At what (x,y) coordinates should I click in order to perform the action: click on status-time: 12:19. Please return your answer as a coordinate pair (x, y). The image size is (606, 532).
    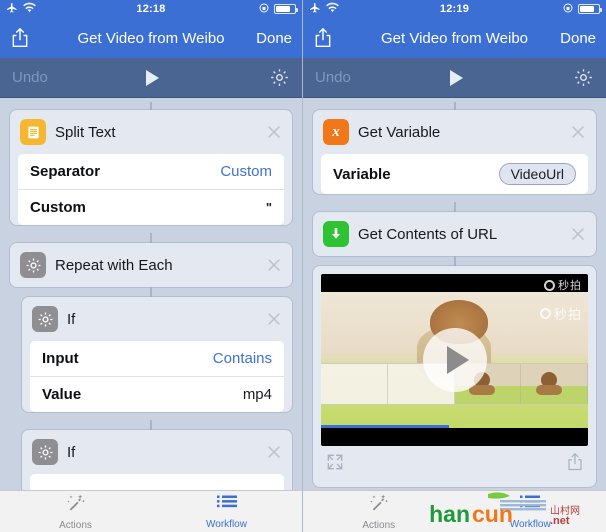
    Looking at the image, I should click on (454, 9).